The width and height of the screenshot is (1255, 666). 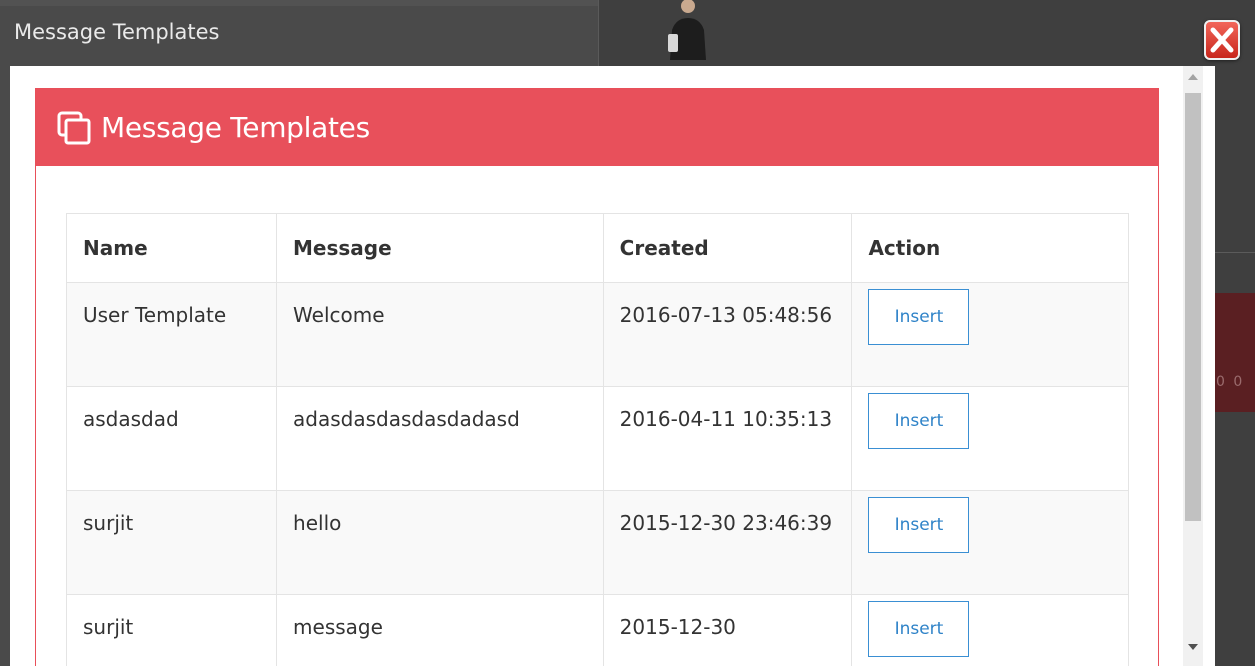 I want to click on column-header-action: Action, so click(x=990, y=248).